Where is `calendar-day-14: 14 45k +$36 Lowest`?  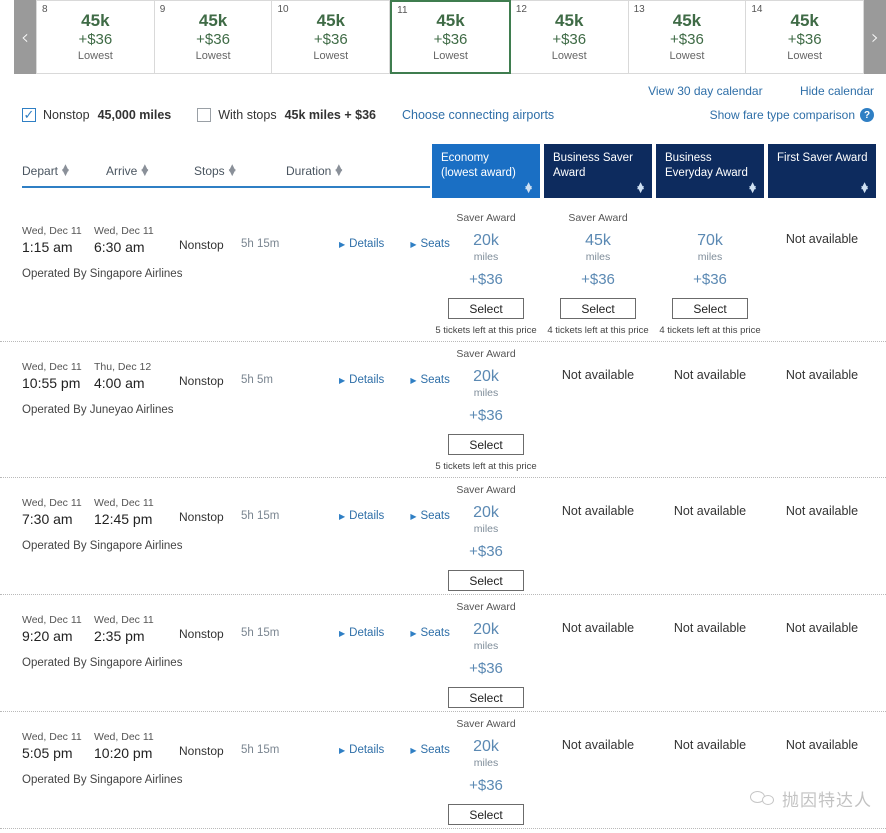 calendar-day-14: 14 45k +$36 Lowest is located at coordinates (805, 37).